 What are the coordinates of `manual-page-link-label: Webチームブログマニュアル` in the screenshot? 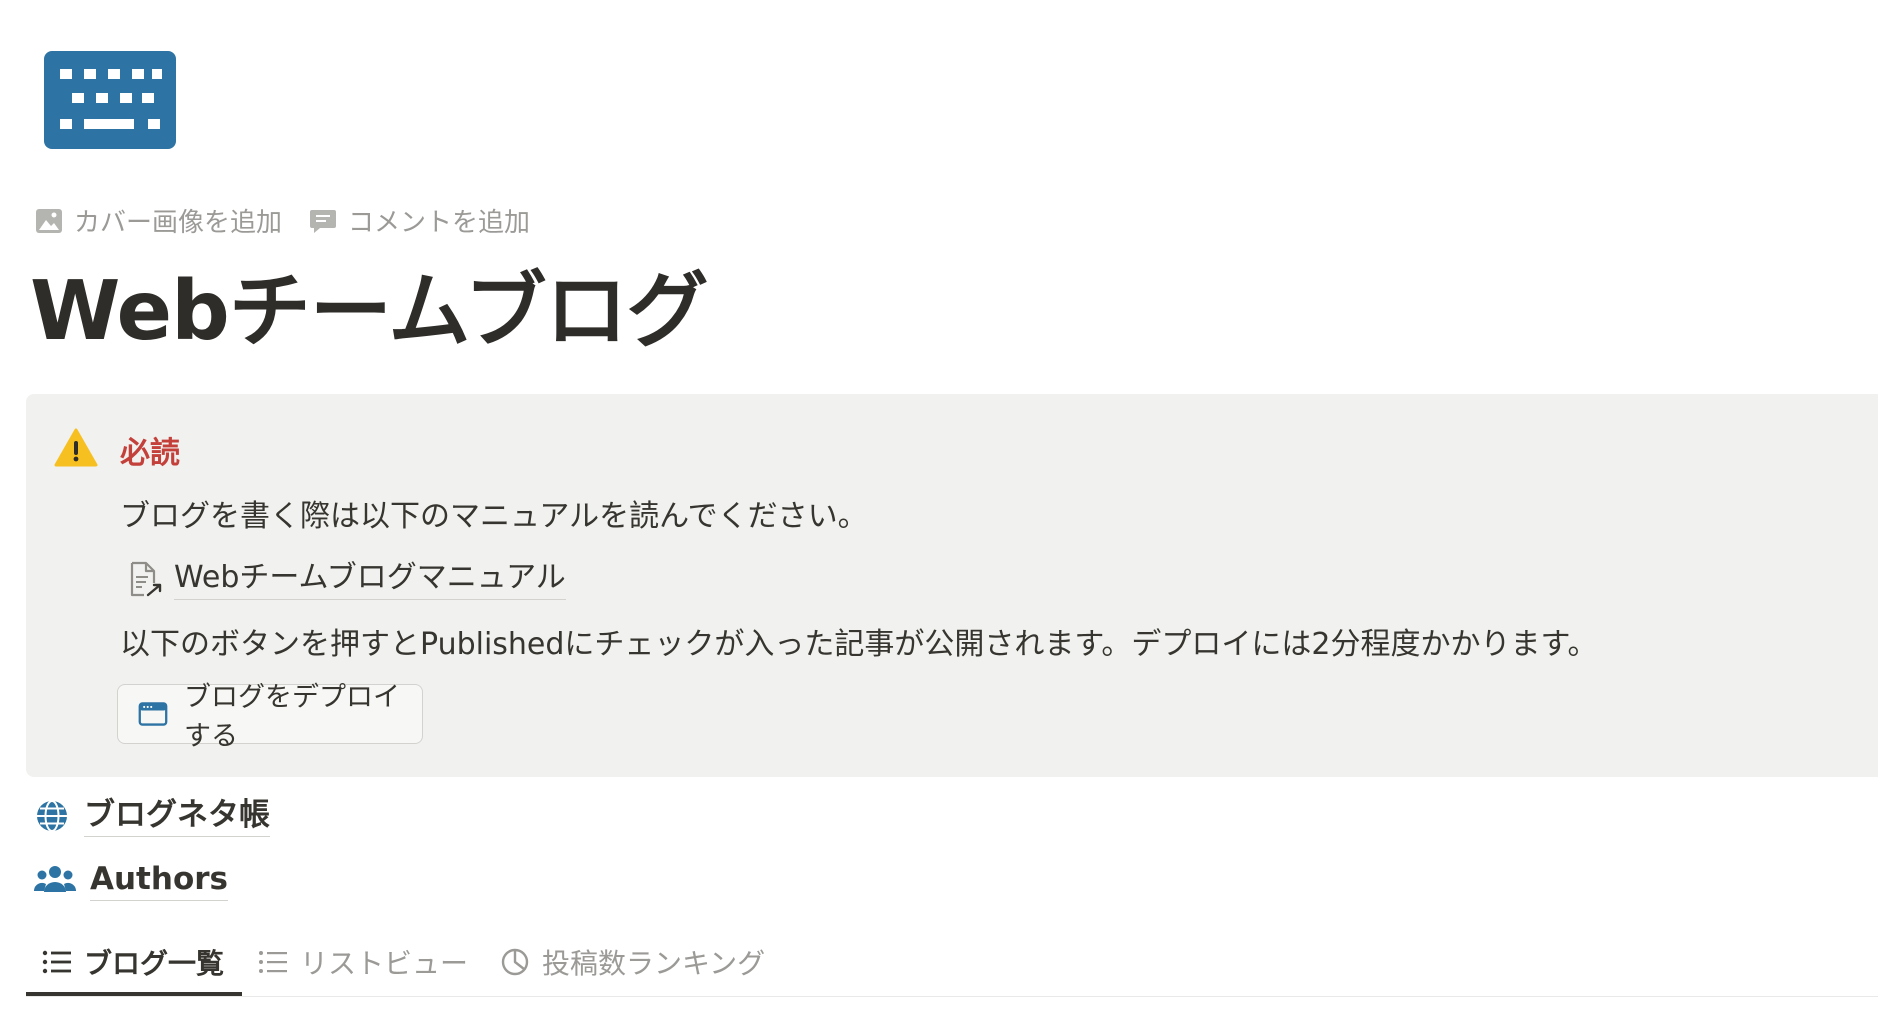 It's located at (370, 578).